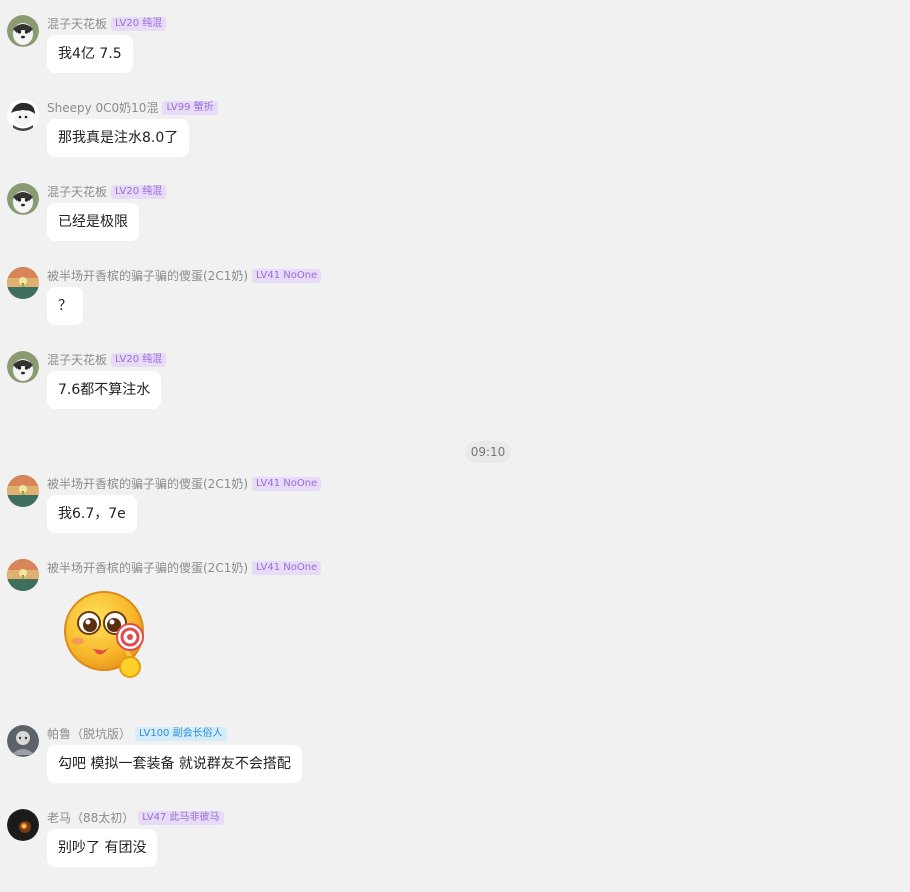 The height and width of the screenshot is (892, 910). I want to click on message-bubble: 我4亿 7.5, so click(90, 54).